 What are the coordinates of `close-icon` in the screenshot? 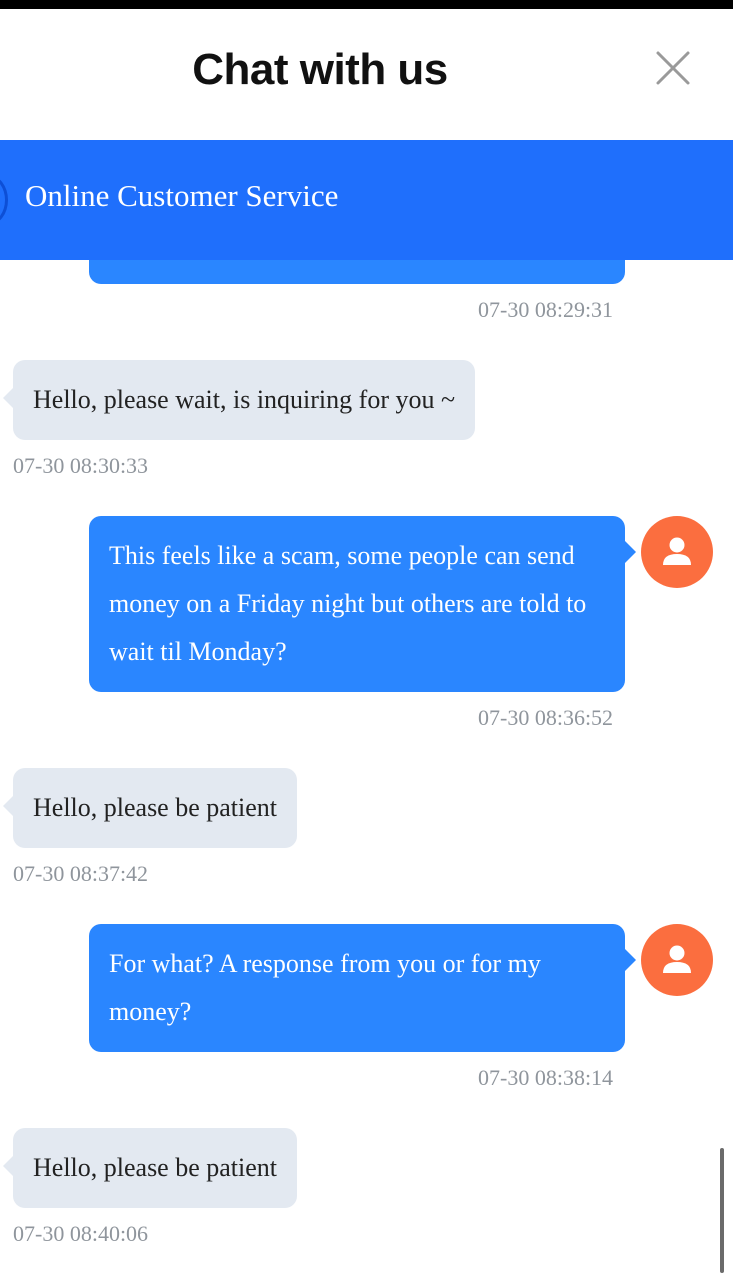 It's located at (673, 68).